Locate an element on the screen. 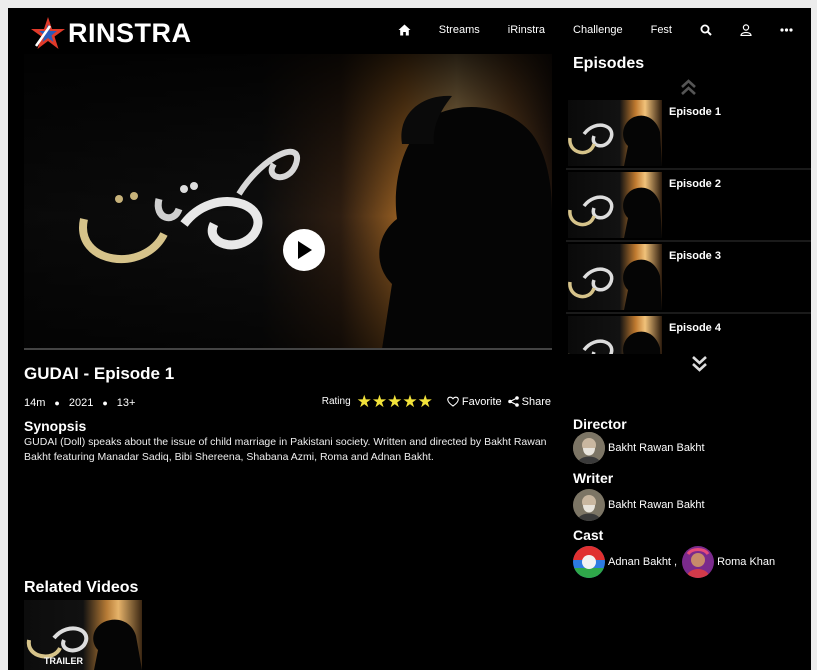 The image size is (817, 670). director-person: Bakht Rawan Bakht is located at coordinates (639, 448).